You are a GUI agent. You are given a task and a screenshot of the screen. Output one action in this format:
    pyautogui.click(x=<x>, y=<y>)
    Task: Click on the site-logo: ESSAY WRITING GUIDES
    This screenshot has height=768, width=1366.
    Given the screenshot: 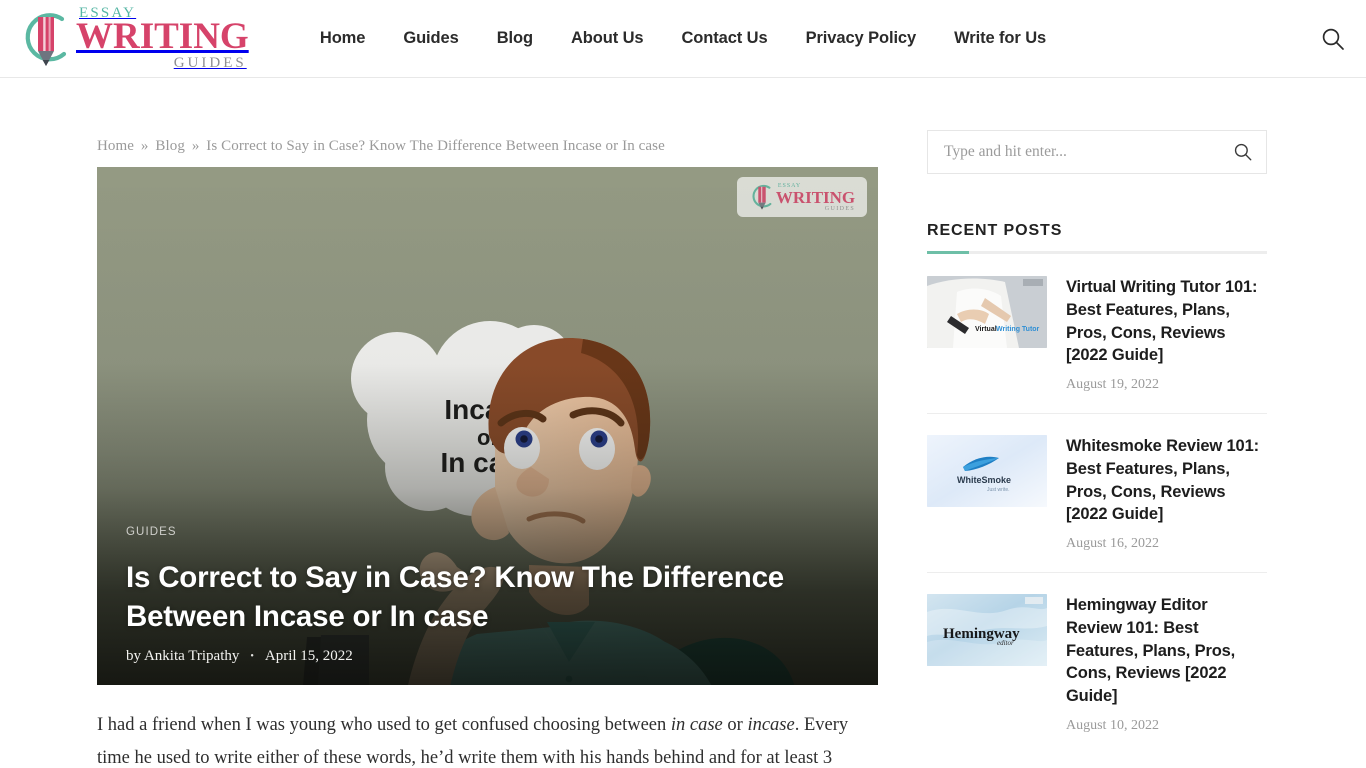 What is the action you would take?
    pyautogui.click(x=133, y=38)
    